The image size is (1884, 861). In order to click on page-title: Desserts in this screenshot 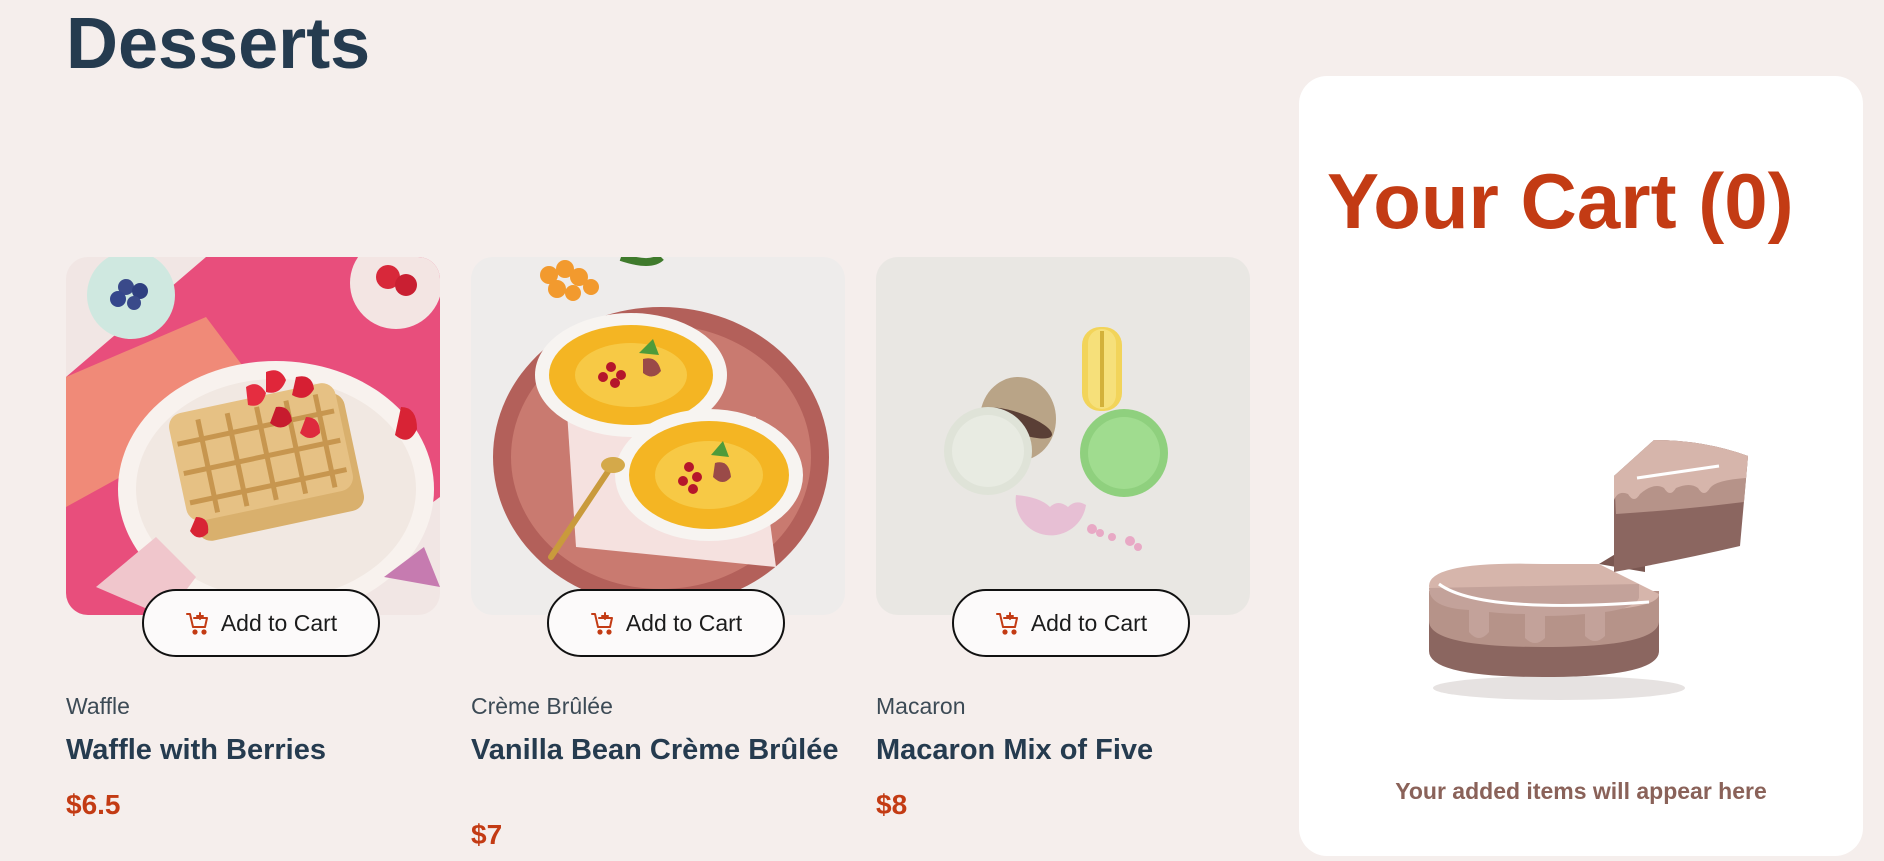, I will do `click(218, 44)`.